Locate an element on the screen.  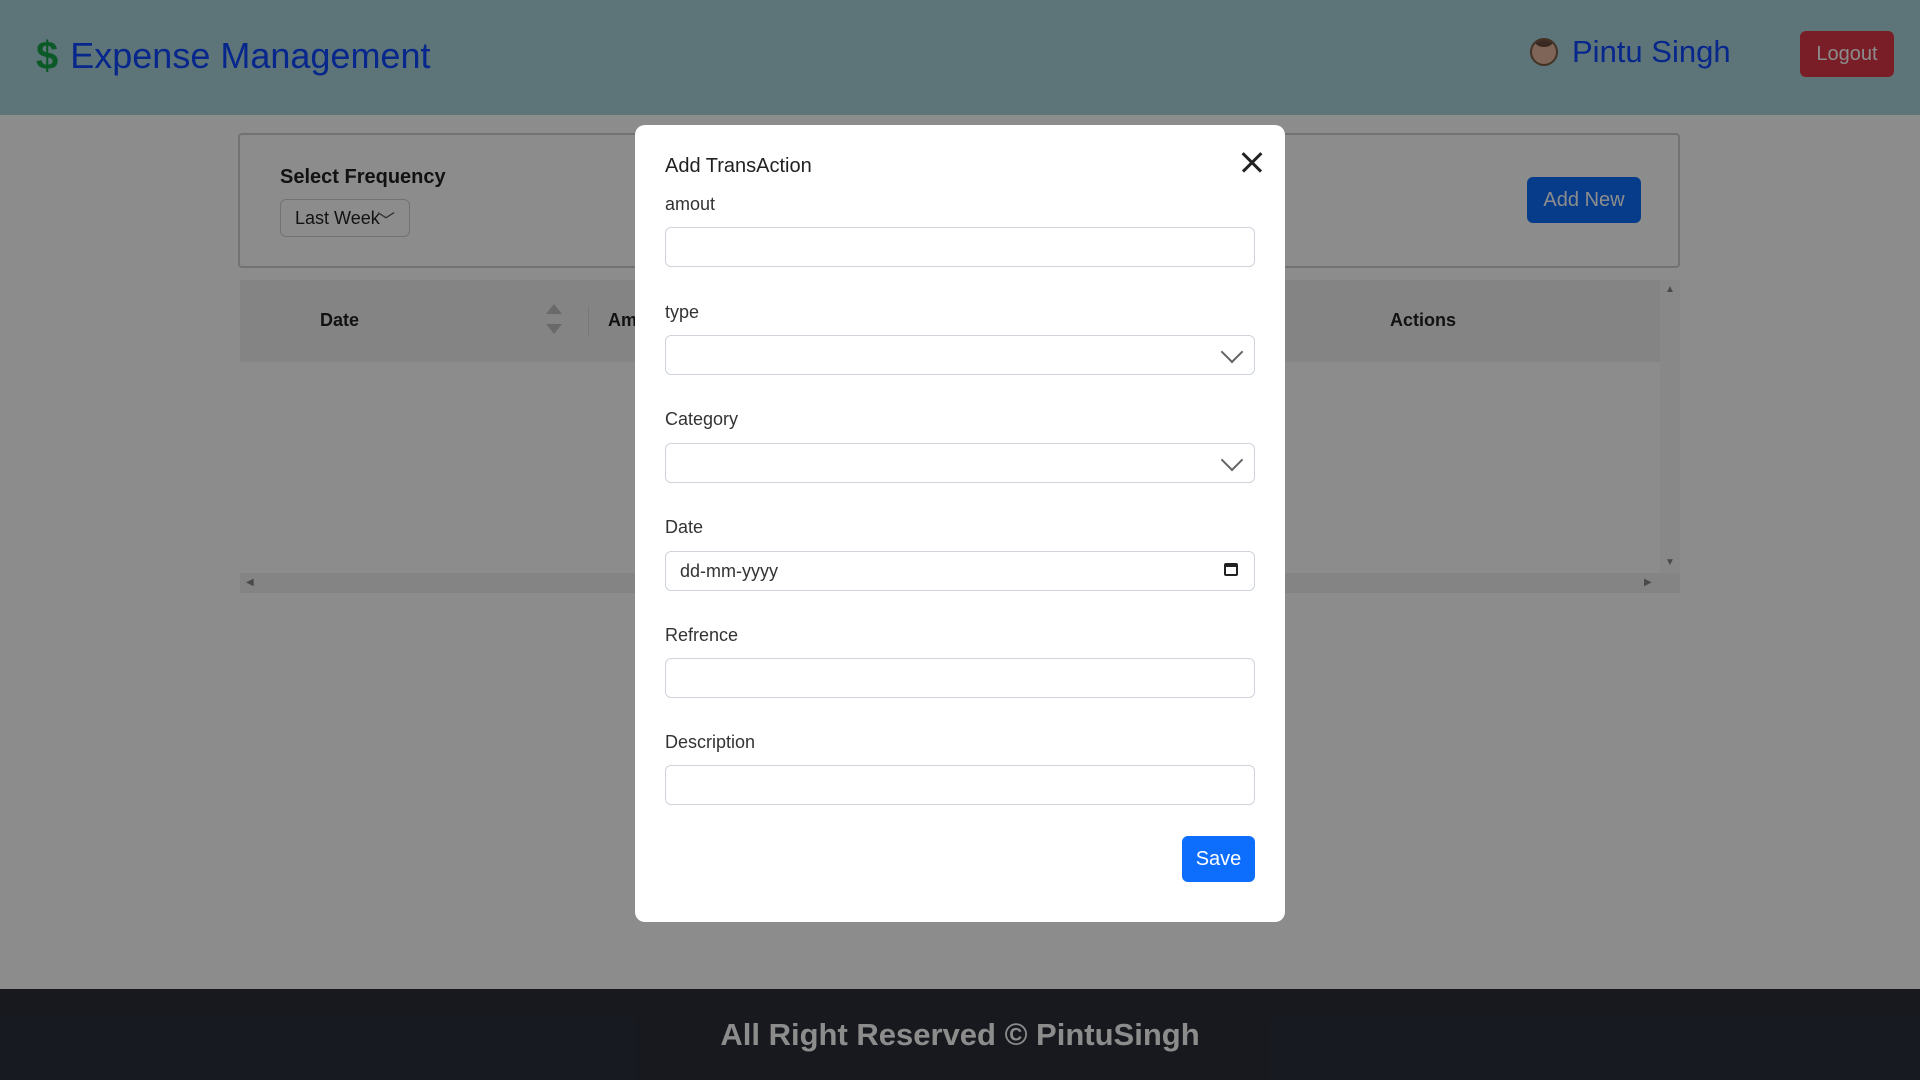
description-input is located at coordinates (960, 785).